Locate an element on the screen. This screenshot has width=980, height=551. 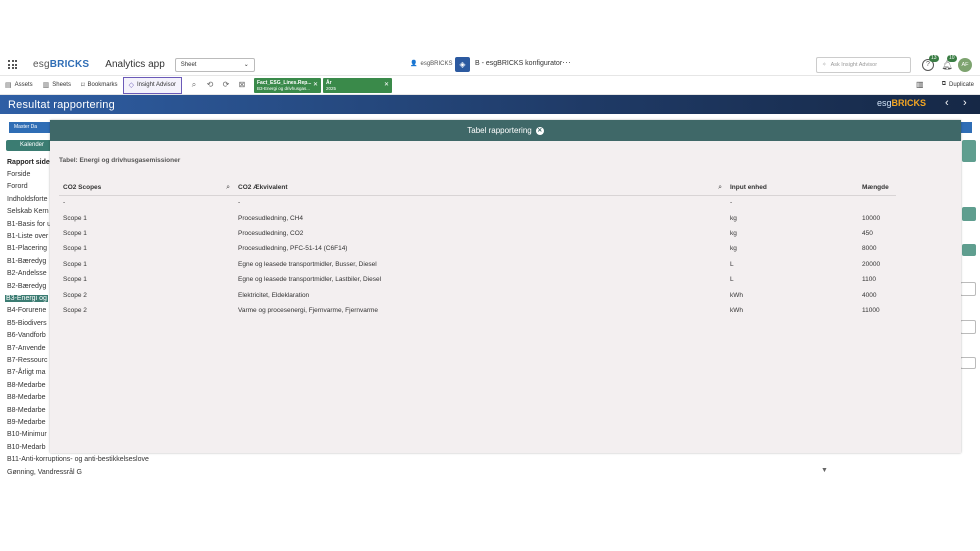
sidebar-item: B1-Basis for u is located at coordinates (29, 224).